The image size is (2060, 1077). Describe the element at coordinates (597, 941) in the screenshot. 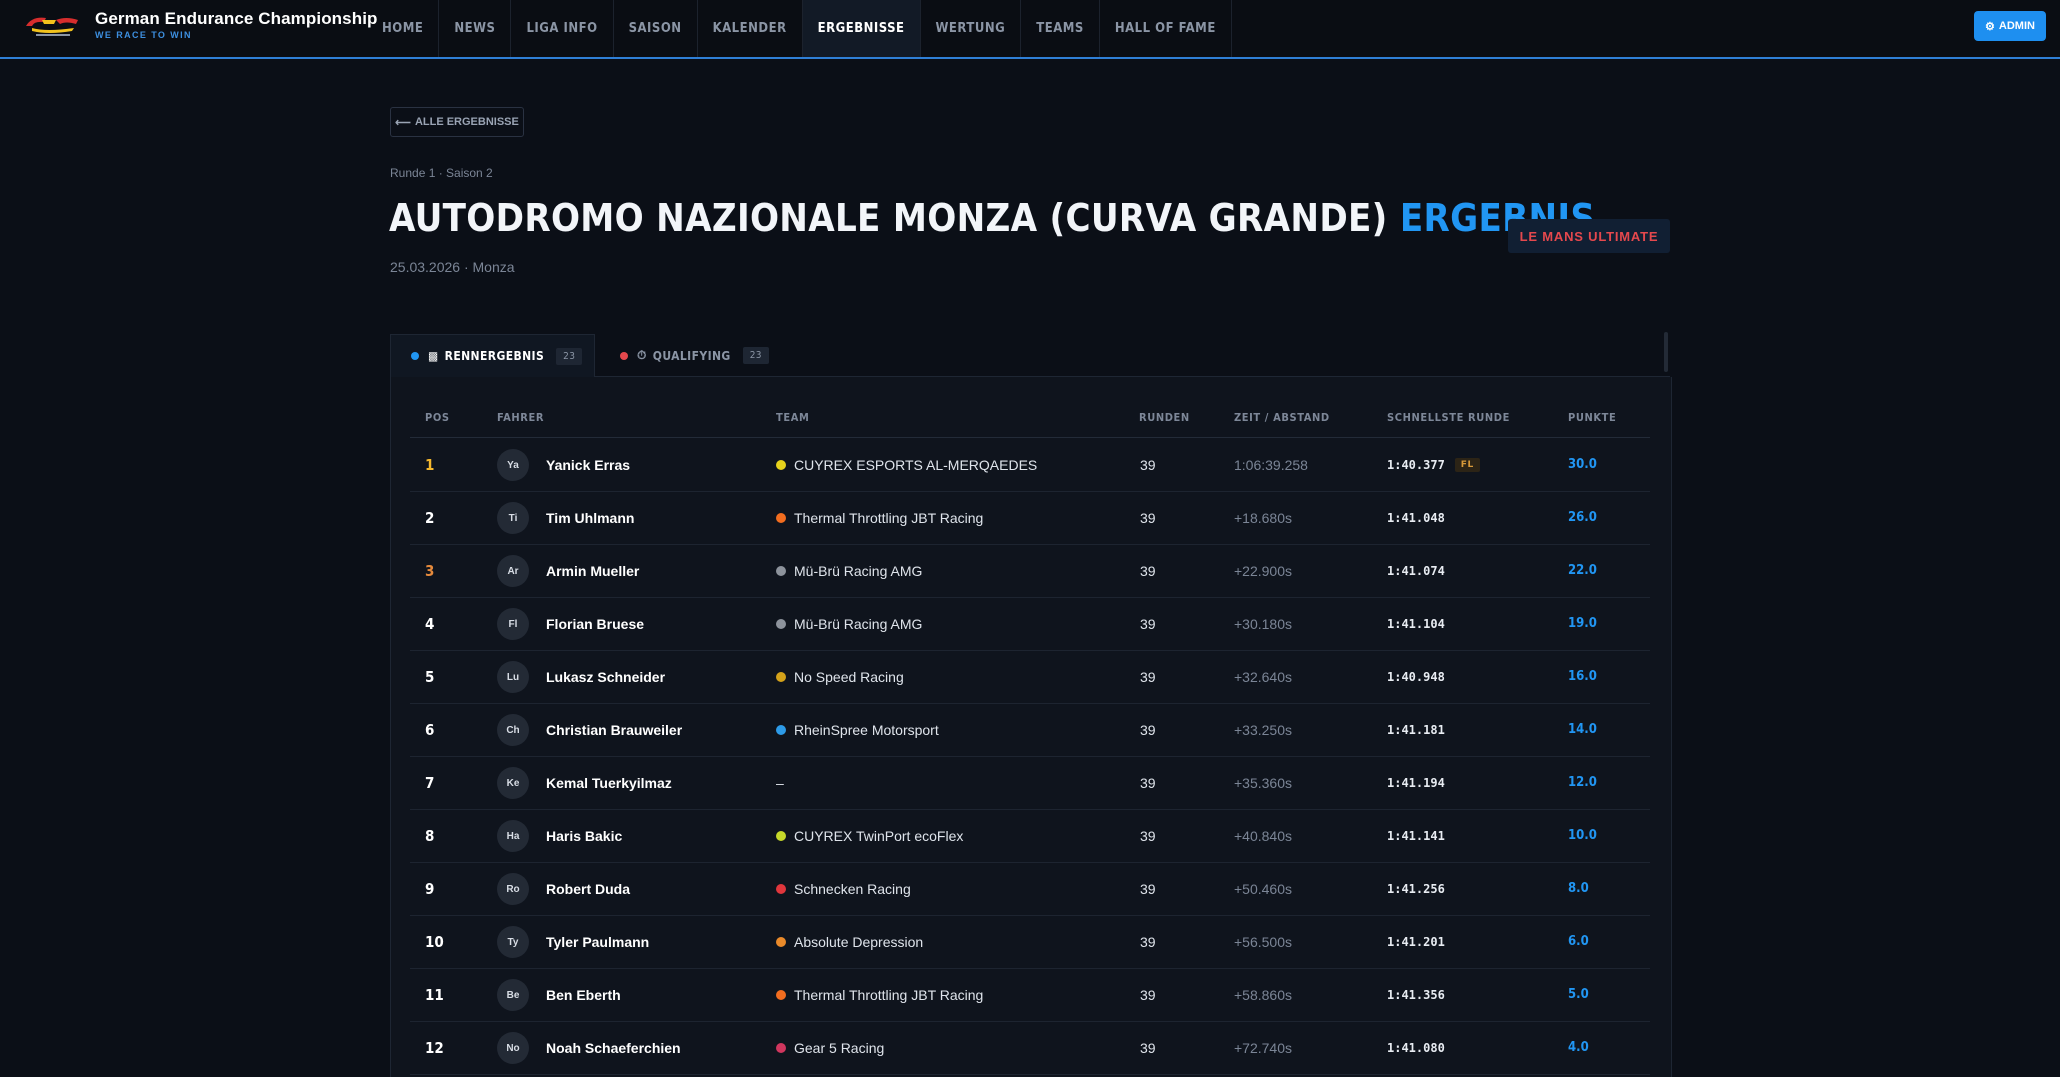

I see `driver-name: Tyler Paulmann` at that location.